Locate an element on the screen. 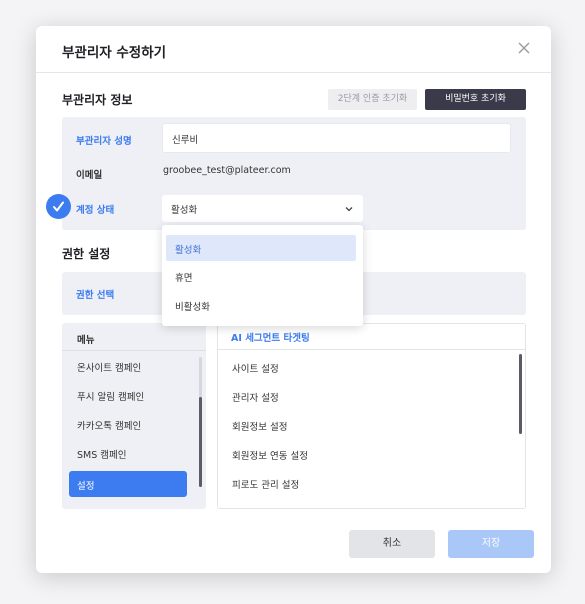 This screenshot has height=604, width=585. status-option-dormant: 휴면 is located at coordinates (261, 276).